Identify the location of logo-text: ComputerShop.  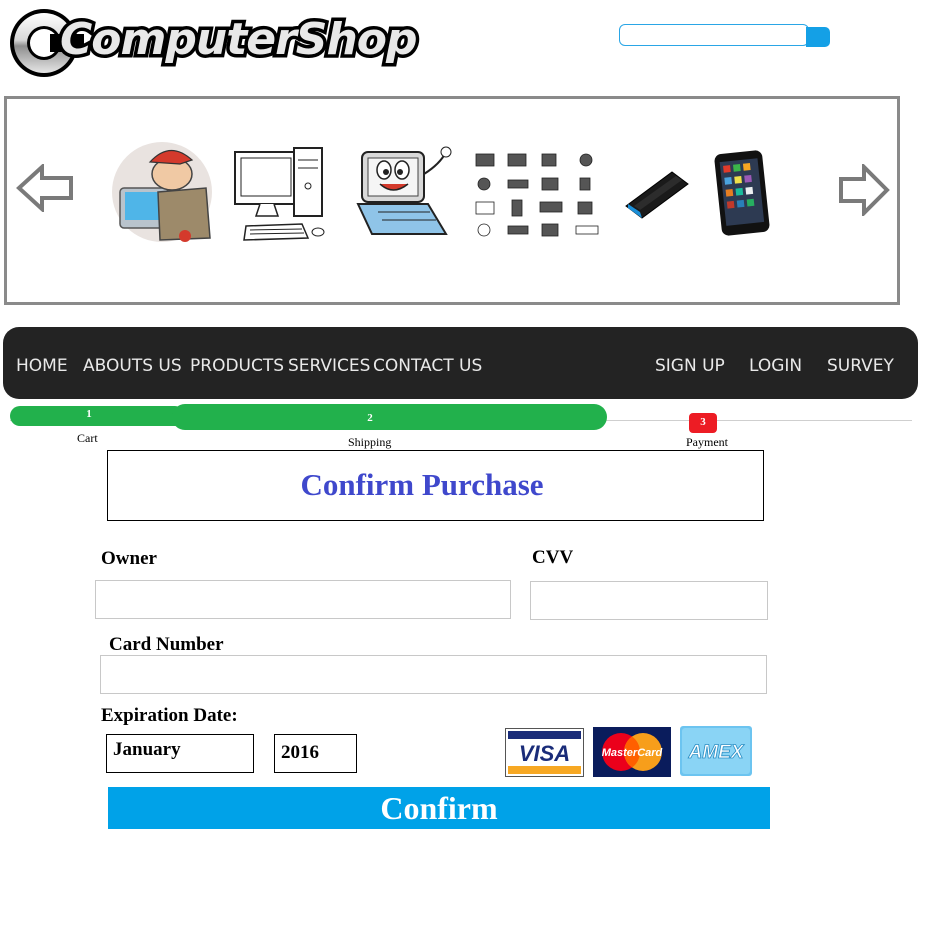
(238, 39).